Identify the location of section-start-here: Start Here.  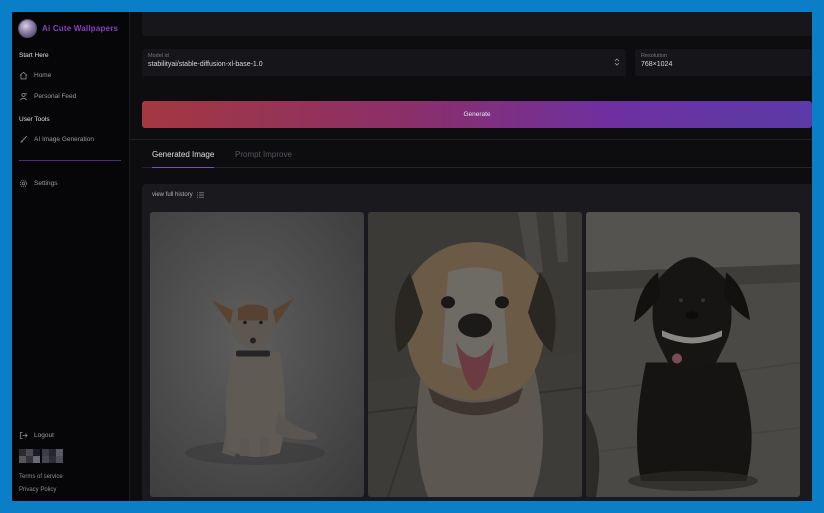
(34, 55).